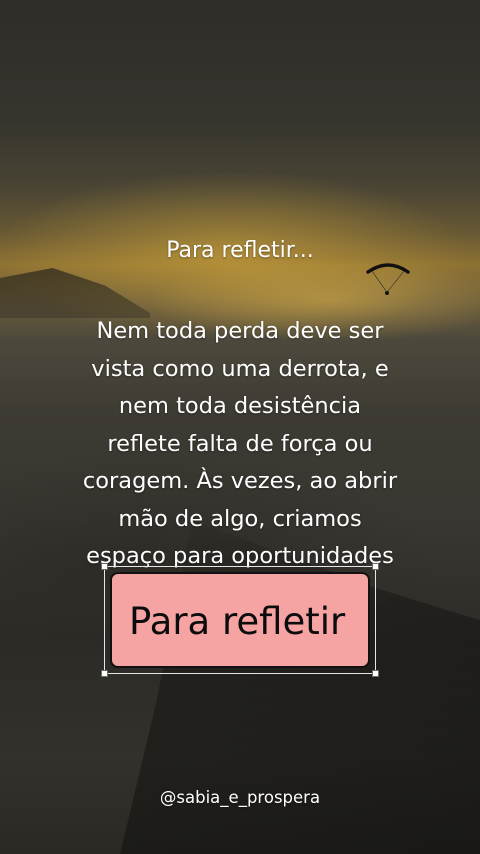 This screenshot has width=480, height=854. Describe the element at coordinates (240, 518) in the screenshot. I see `quote-line: mão de algo, criamos` at that location.